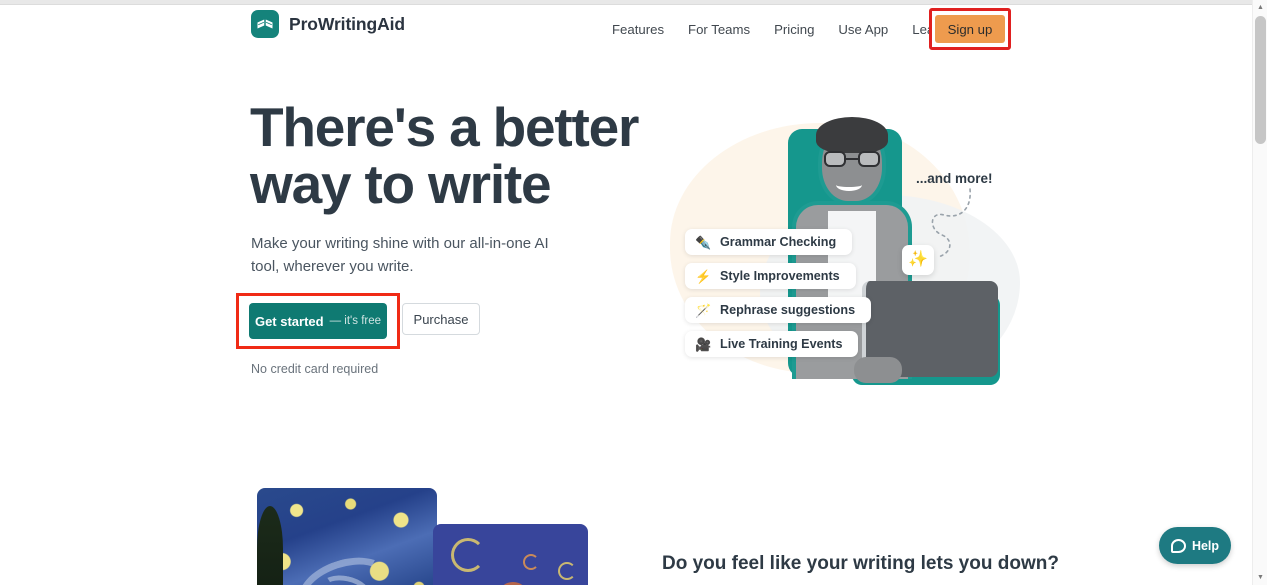 The height and width of the screenshot is (585, 1267). I want to click on nav-item-features: Features, so click(638, 29).